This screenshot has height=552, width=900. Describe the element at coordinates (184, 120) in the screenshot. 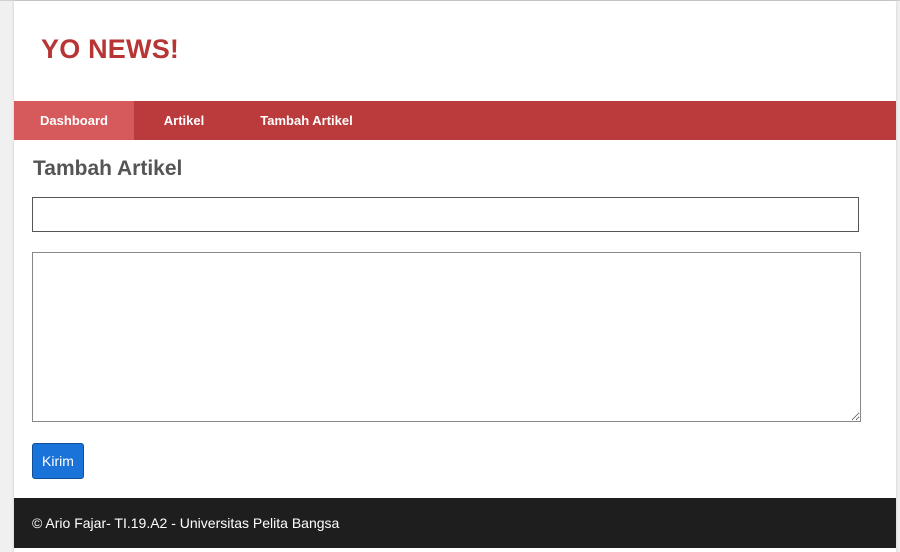

I see `nav-item-artikel: Artikel` at that location.